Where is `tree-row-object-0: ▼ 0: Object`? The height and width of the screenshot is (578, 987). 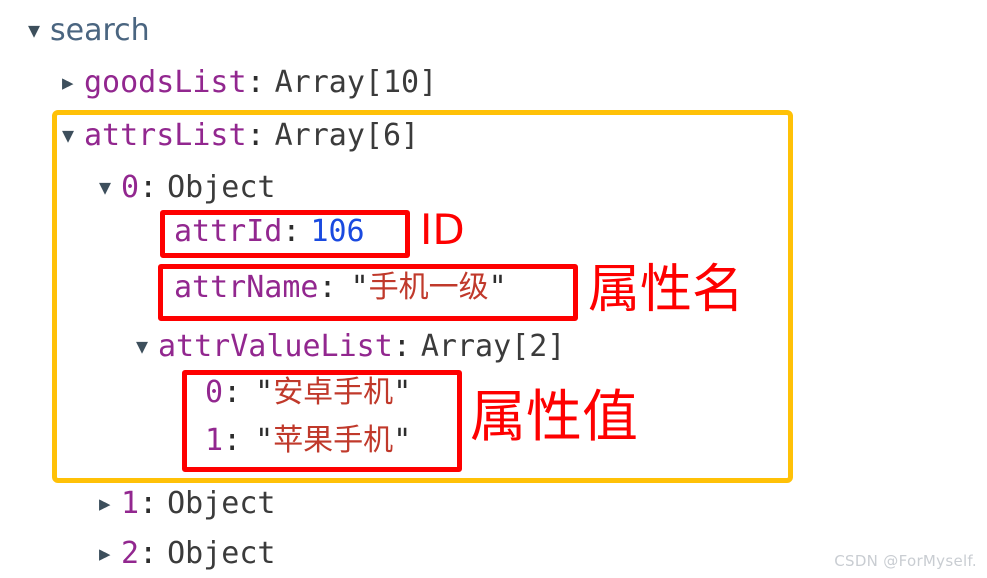 tree-row-object-0: ▼ 0: Object is located at coordinates (187, 189).